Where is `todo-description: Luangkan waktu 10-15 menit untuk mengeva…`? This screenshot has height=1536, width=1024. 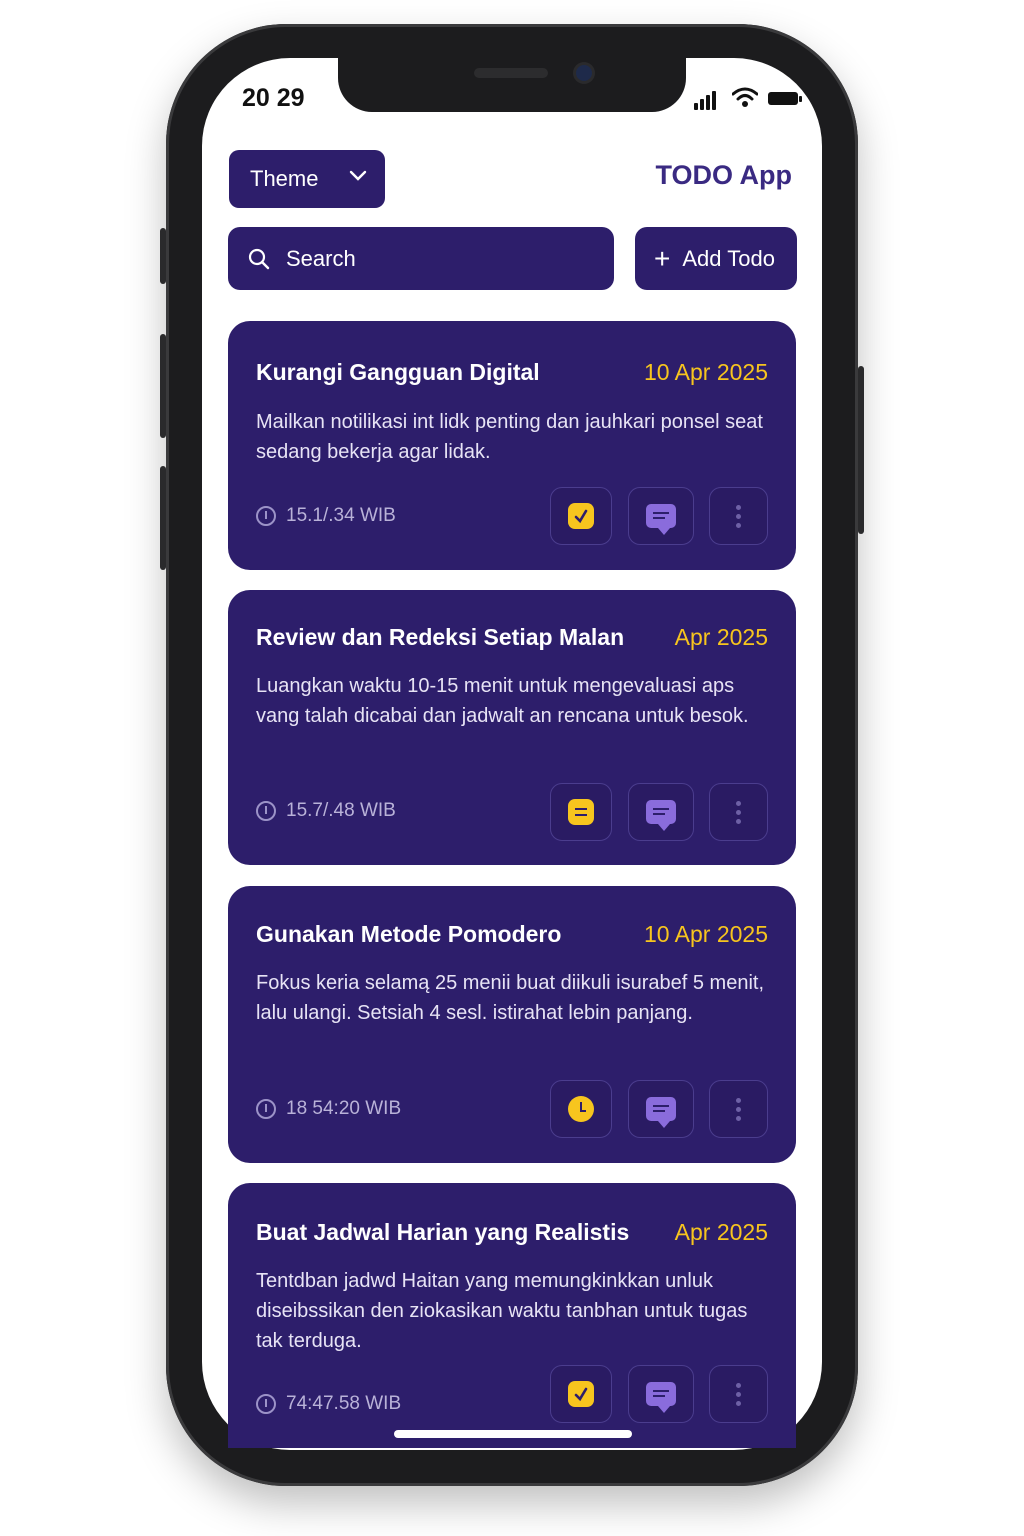 todo-description: Luangkan waktu 10-15 menit untuk mengeva… is located at coordinates (502, 701).